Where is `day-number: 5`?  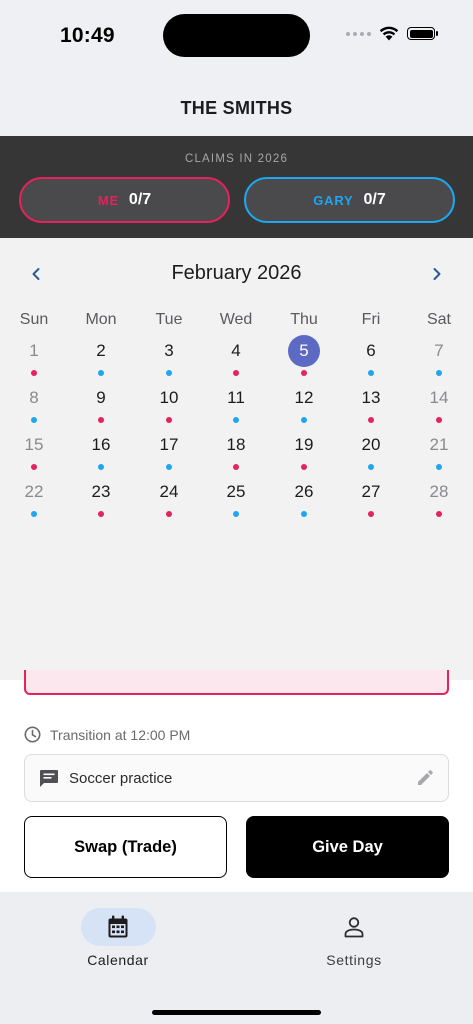 day-number: 5 is located at coordinates (304, 351).